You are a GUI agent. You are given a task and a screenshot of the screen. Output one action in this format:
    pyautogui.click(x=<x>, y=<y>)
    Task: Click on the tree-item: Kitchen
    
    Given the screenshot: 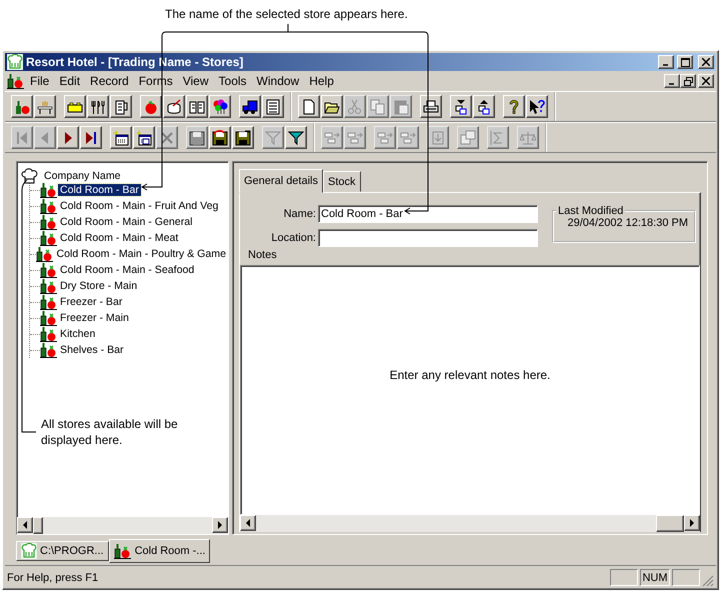 What is the action you would take?
    pyautogui.click(x=78, y=334)
    